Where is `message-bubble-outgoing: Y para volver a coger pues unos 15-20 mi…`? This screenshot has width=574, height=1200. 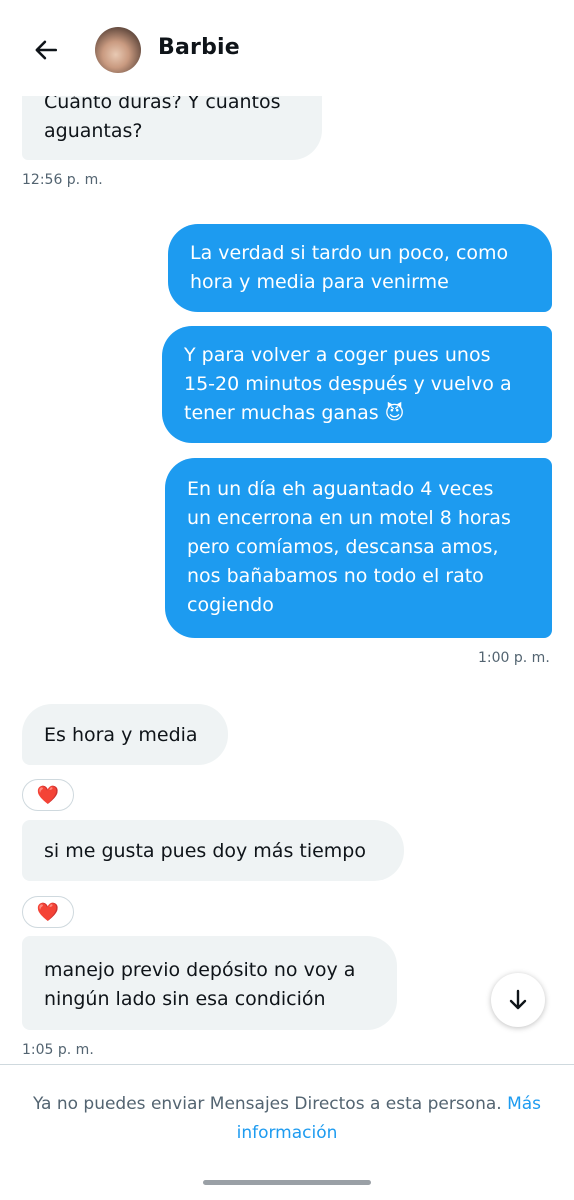
message-bubble-outgoing: Y para volver a coger pues unos 15-20 mi… is located at coordinates (357, 384).